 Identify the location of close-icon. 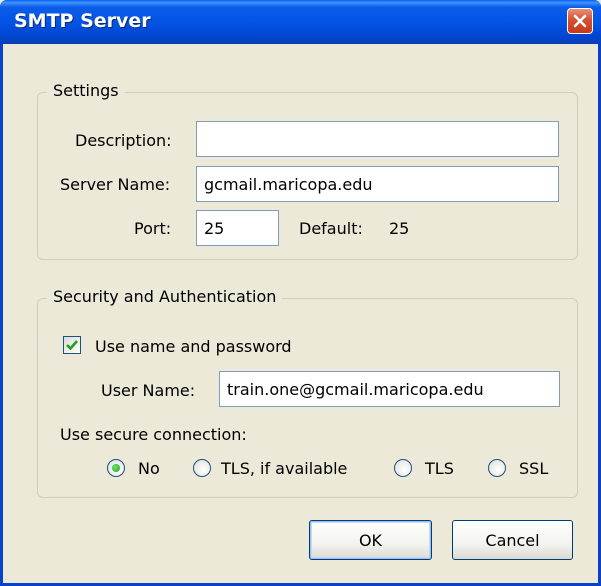
(580, 21).